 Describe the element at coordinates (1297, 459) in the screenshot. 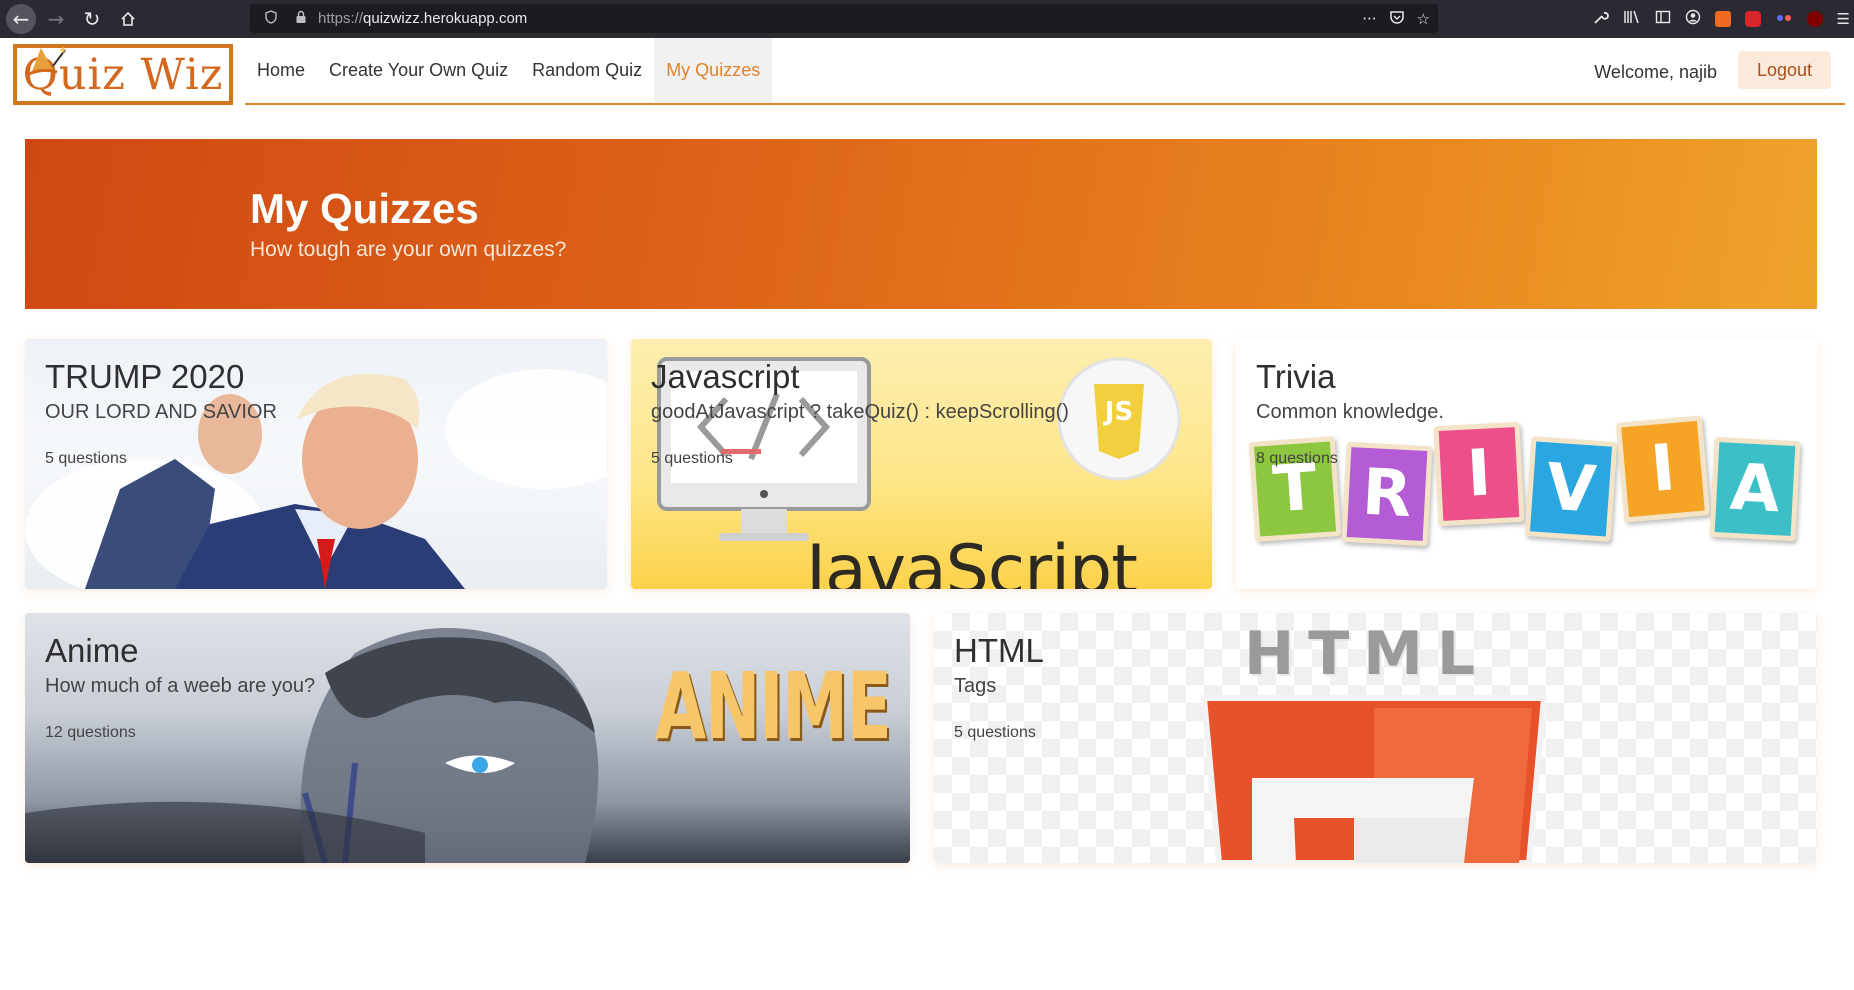

I see `quiz-question-count: 8 questions` at that location.